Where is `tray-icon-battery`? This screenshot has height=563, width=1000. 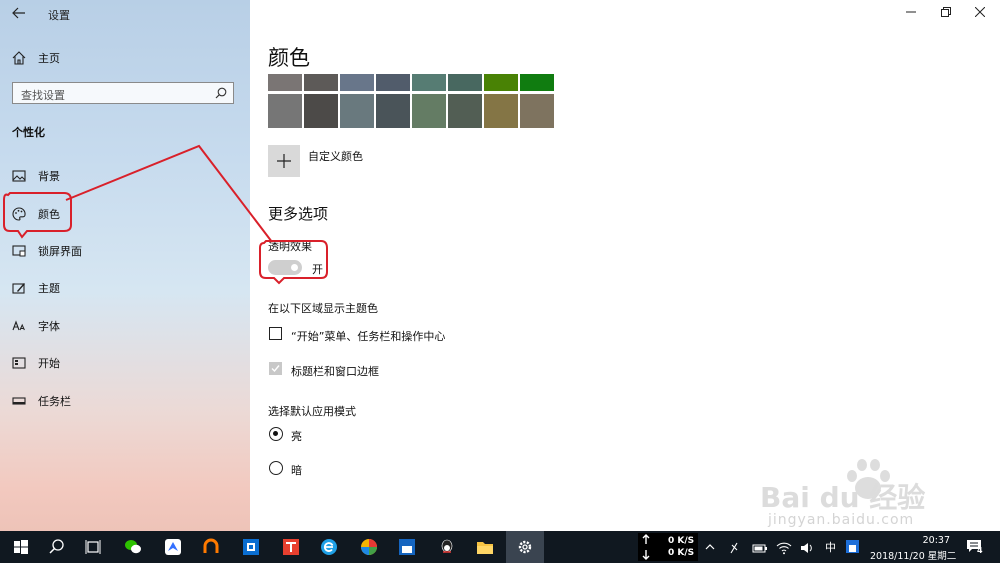
tray-icon-battery is located at coordinates (760, 547).